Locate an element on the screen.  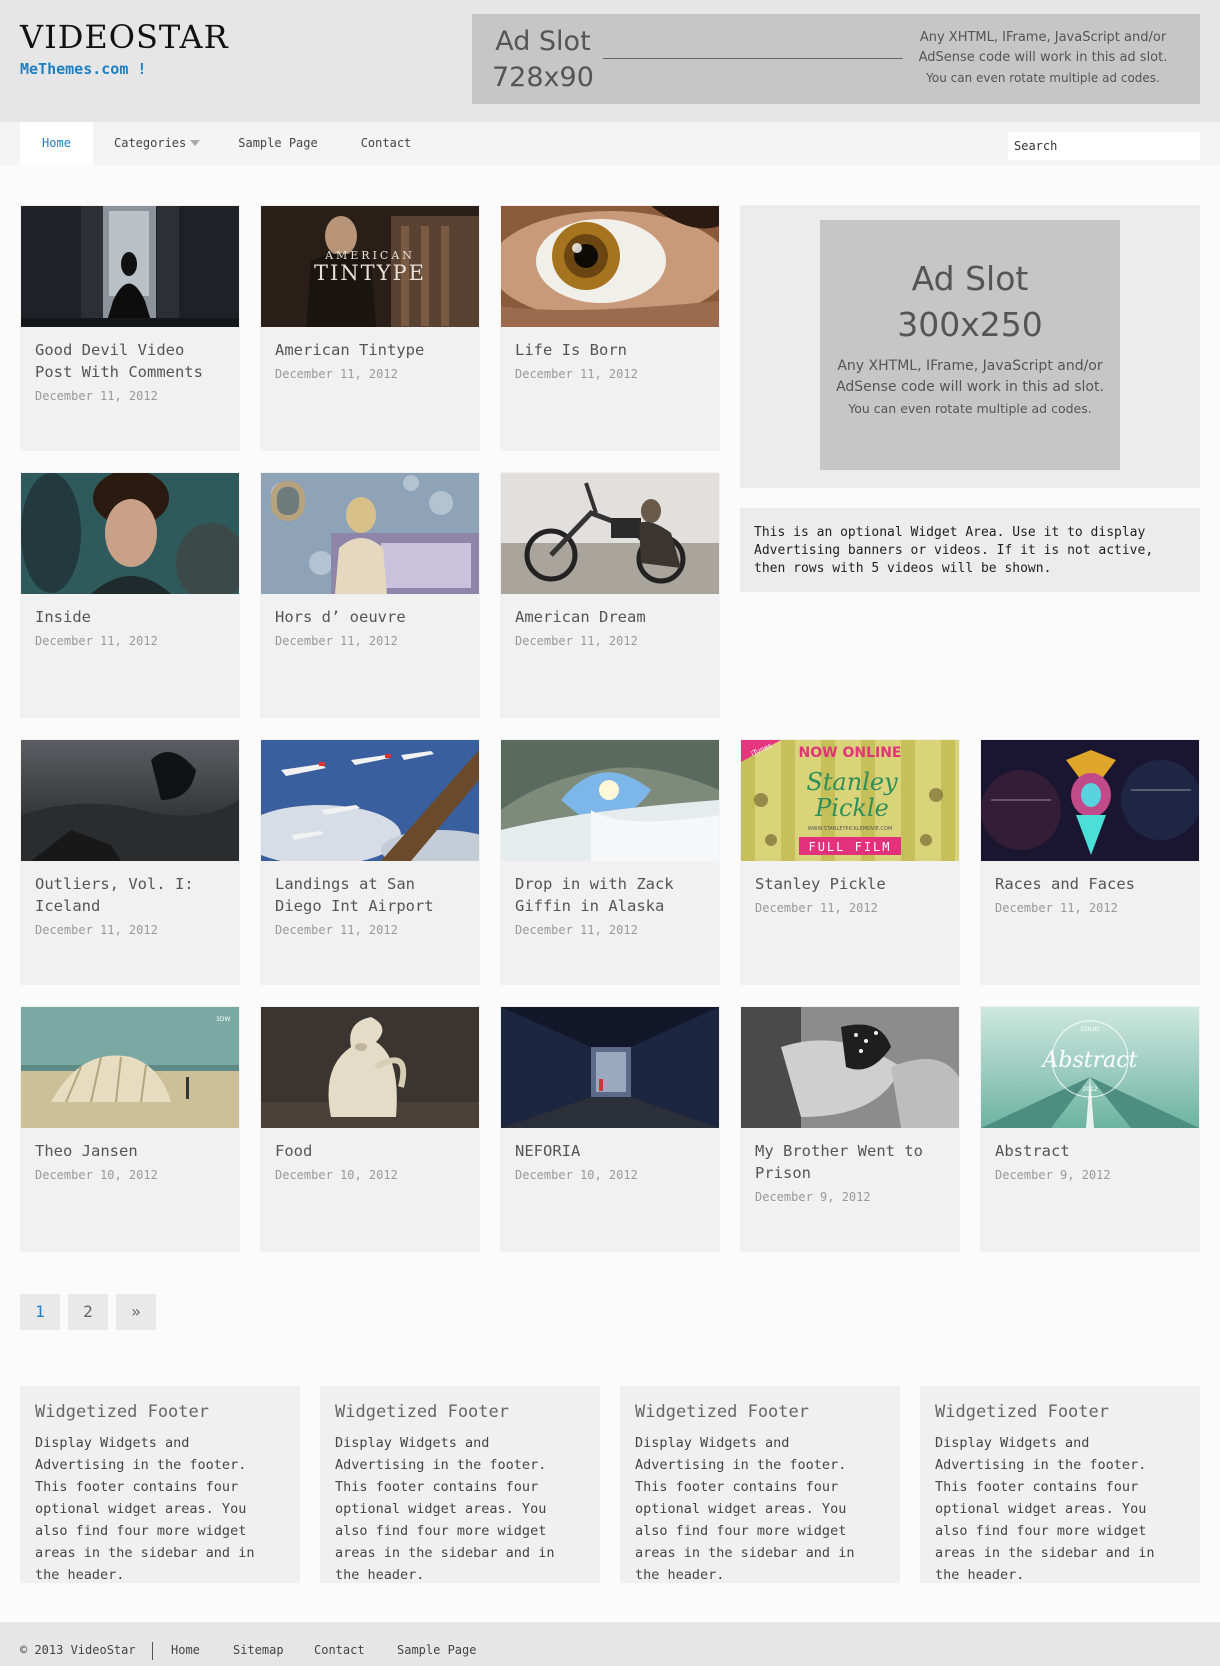
svg-text: NOW ONLINE is located at coordinates (850, 753).